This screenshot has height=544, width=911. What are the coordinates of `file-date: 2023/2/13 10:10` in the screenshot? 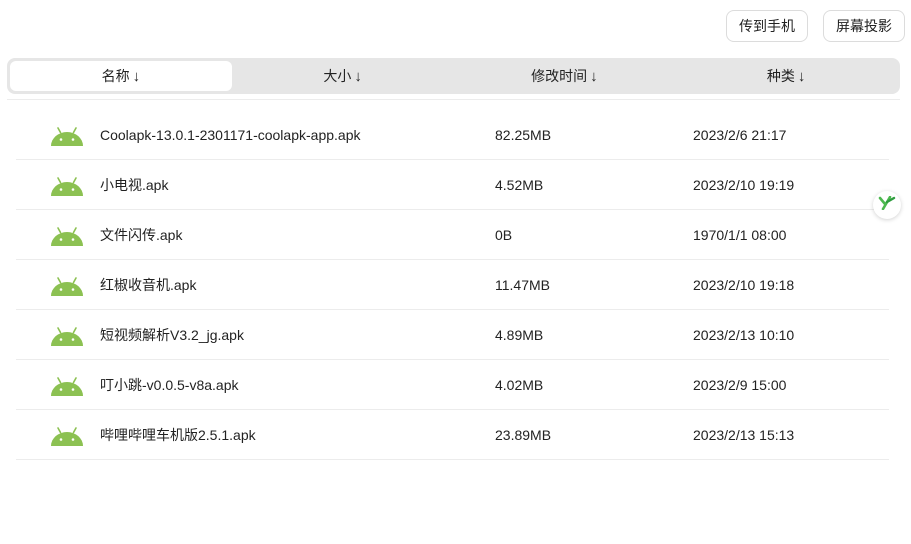 It's located at (744, 334).